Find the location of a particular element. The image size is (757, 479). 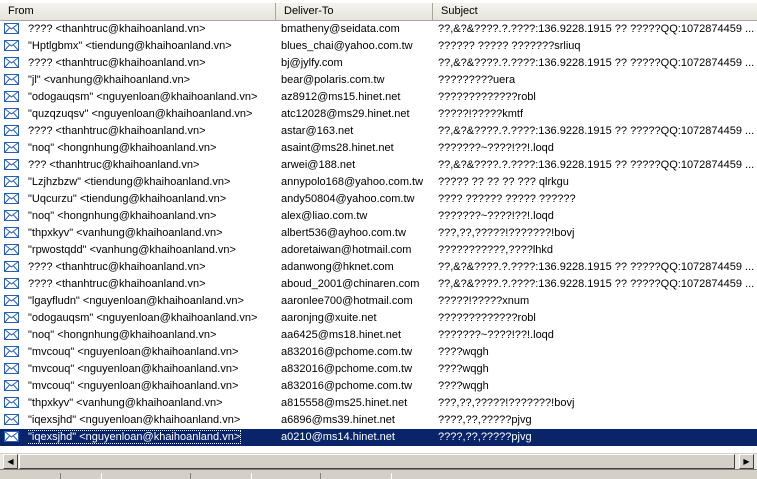

subject-cell: ????? ?? ?? ?? ??? qlrkgu is located at coordinates (503, 182).